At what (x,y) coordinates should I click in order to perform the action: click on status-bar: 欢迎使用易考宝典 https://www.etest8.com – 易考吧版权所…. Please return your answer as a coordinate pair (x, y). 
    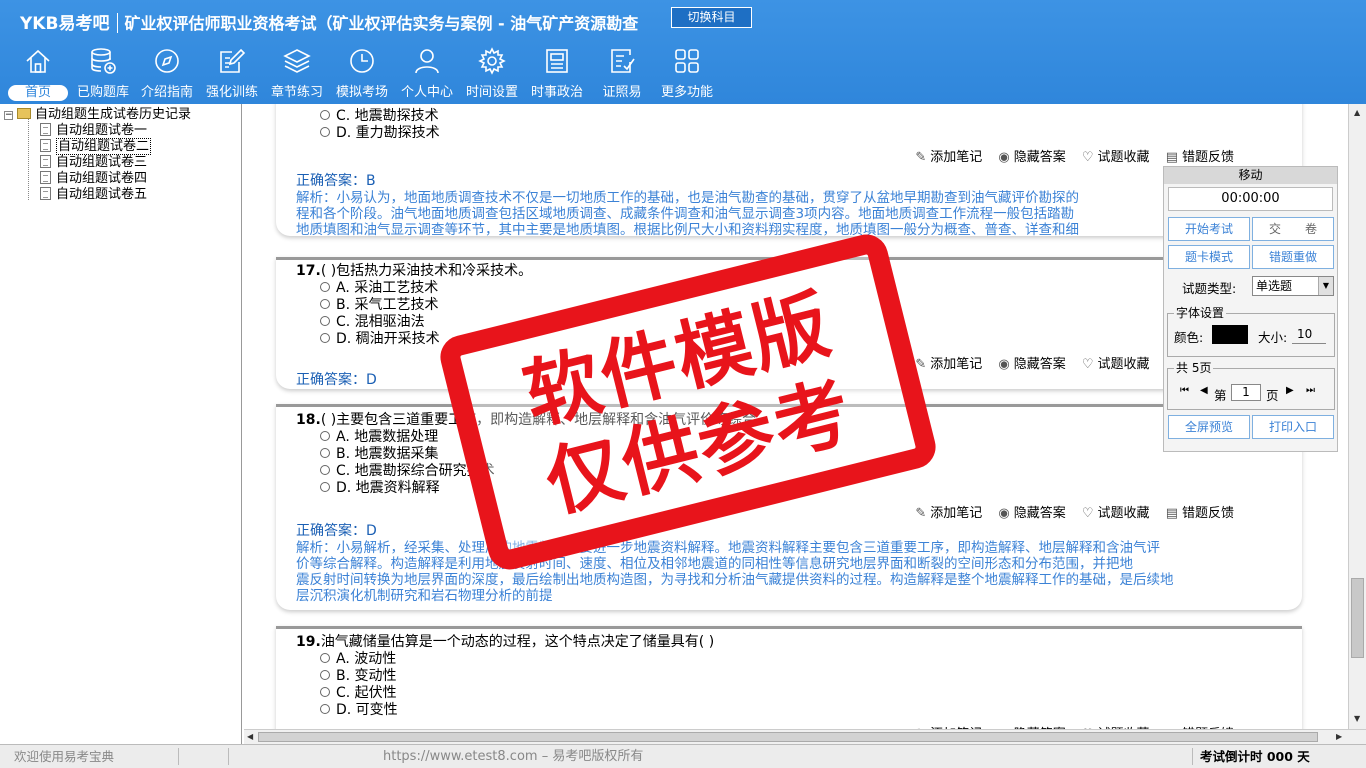
    Looking at the image, I should click on (683, 756).